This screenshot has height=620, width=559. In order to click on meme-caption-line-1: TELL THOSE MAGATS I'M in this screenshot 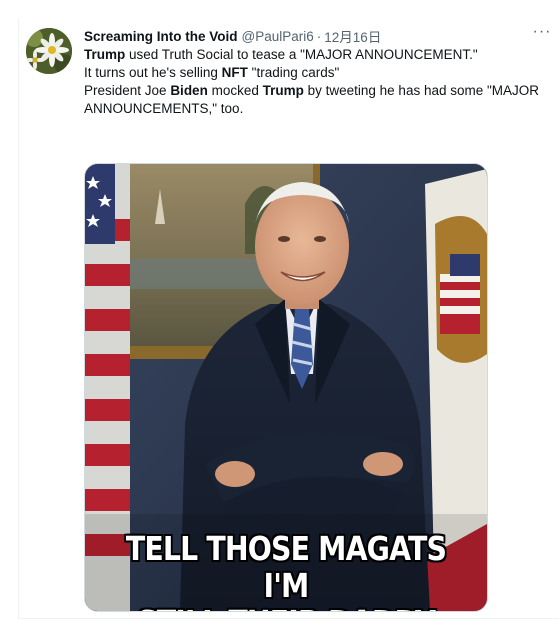, I will do `click(286, 567)`.